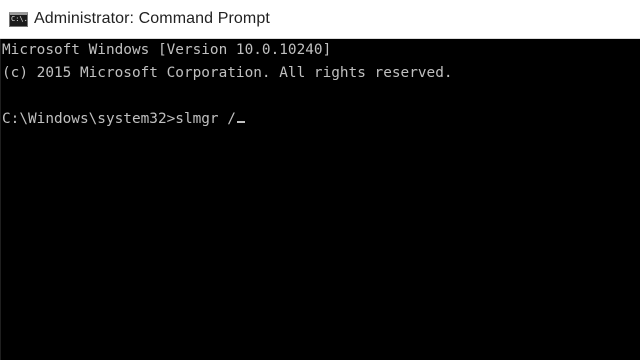 This screenshot has width=640, height=360. What do you see at coordinates (119, 119) in the screenshot?
I see `command-input: C:\Windows\system32>slmgr /` at bounding box center [119, 119].